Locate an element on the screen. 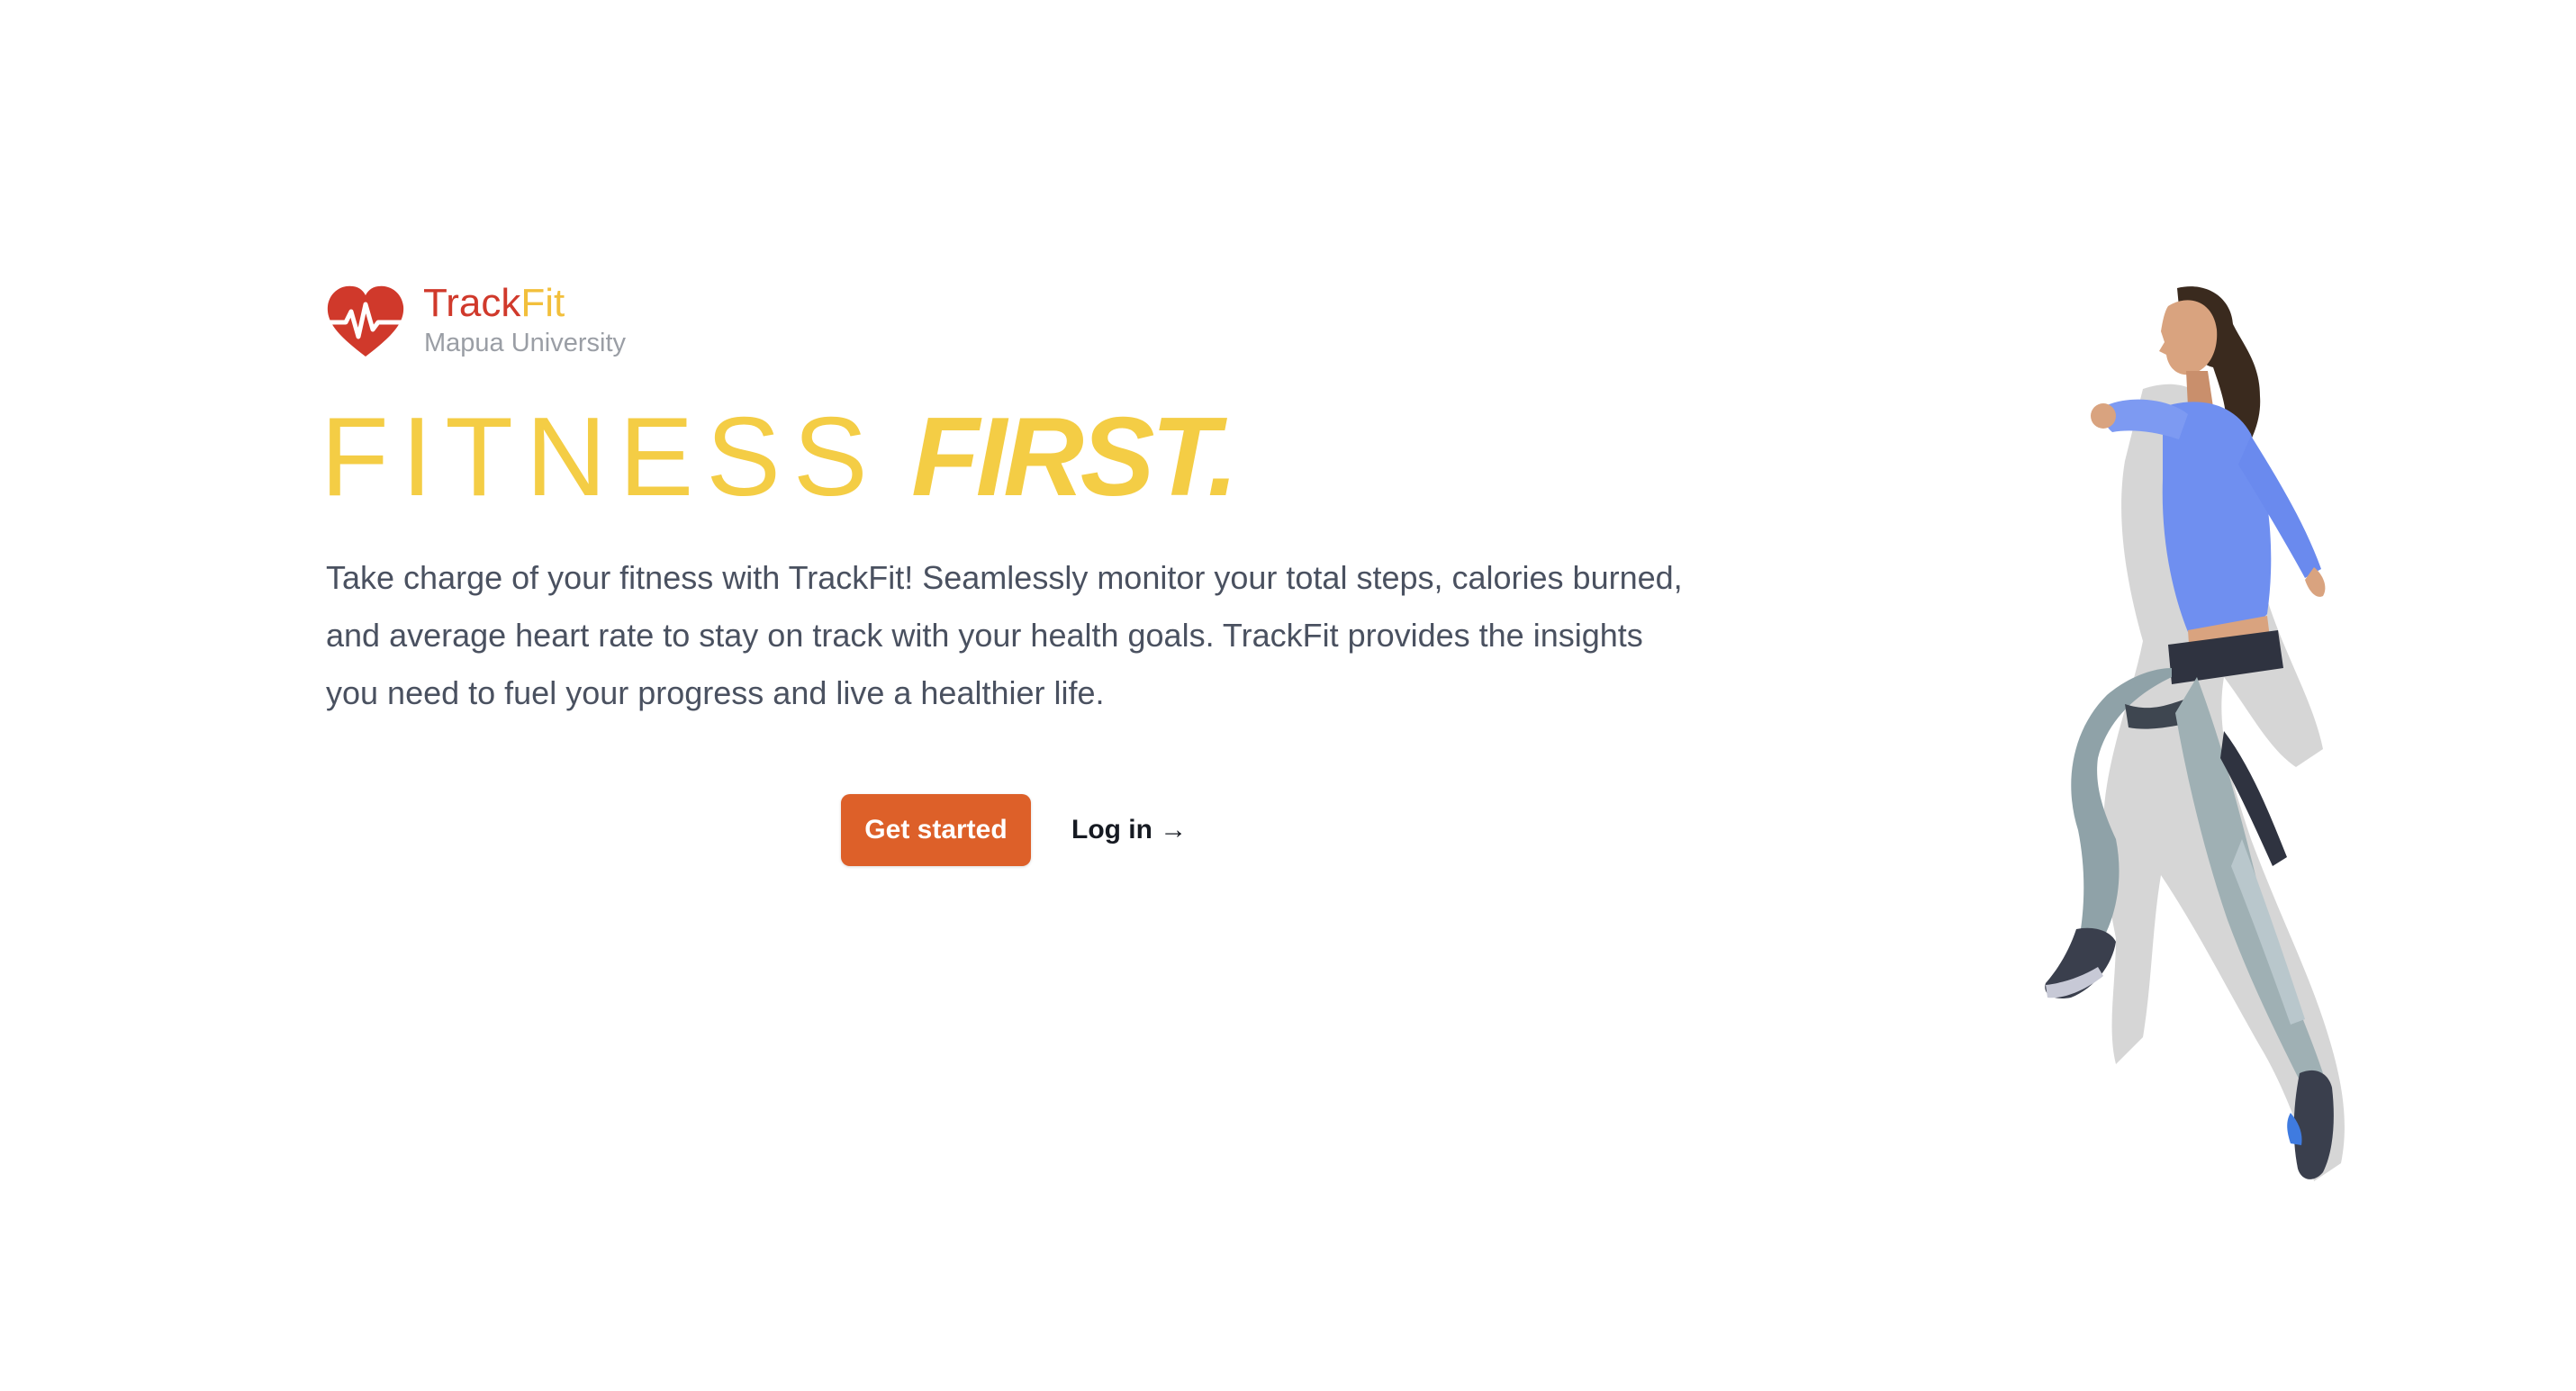  brand-name-fit: Fit is located at coordinates (542, 303).